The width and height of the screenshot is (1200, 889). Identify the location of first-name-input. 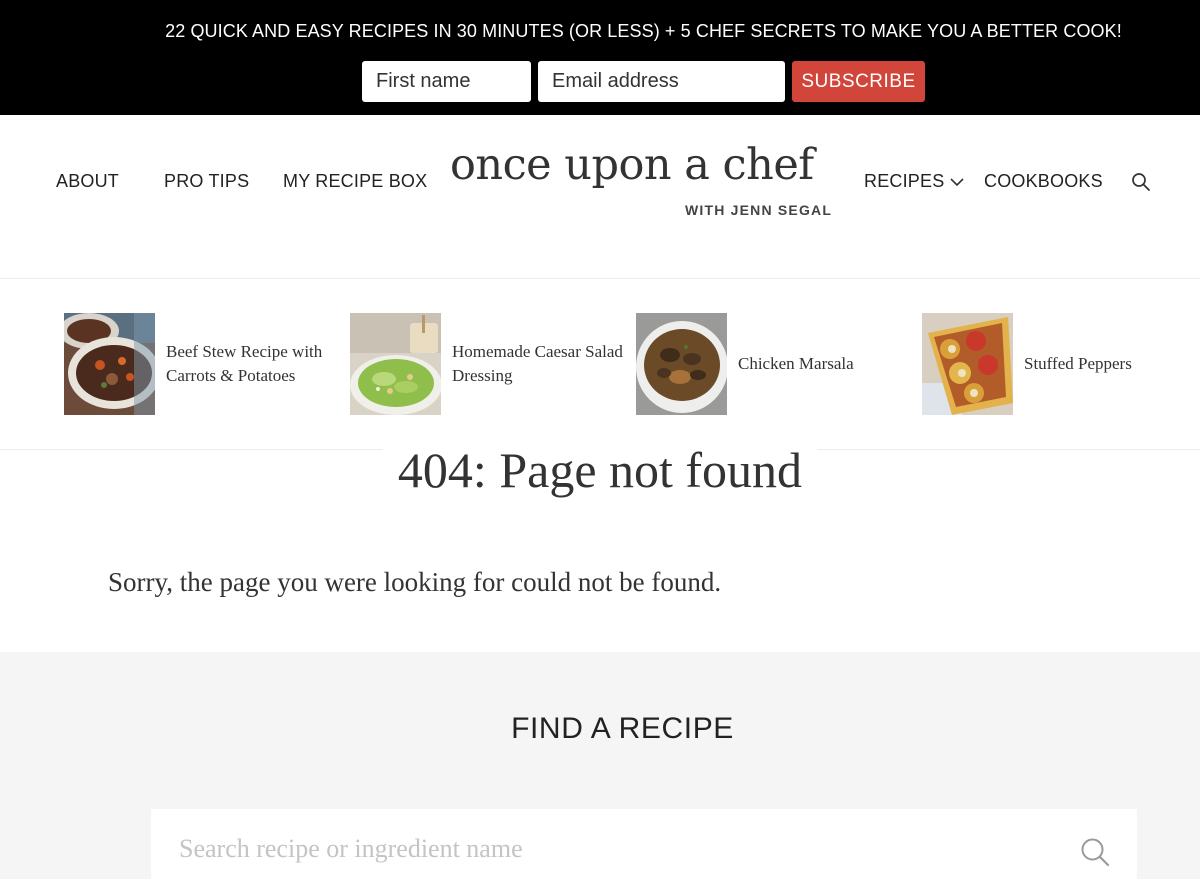
(446, 81).